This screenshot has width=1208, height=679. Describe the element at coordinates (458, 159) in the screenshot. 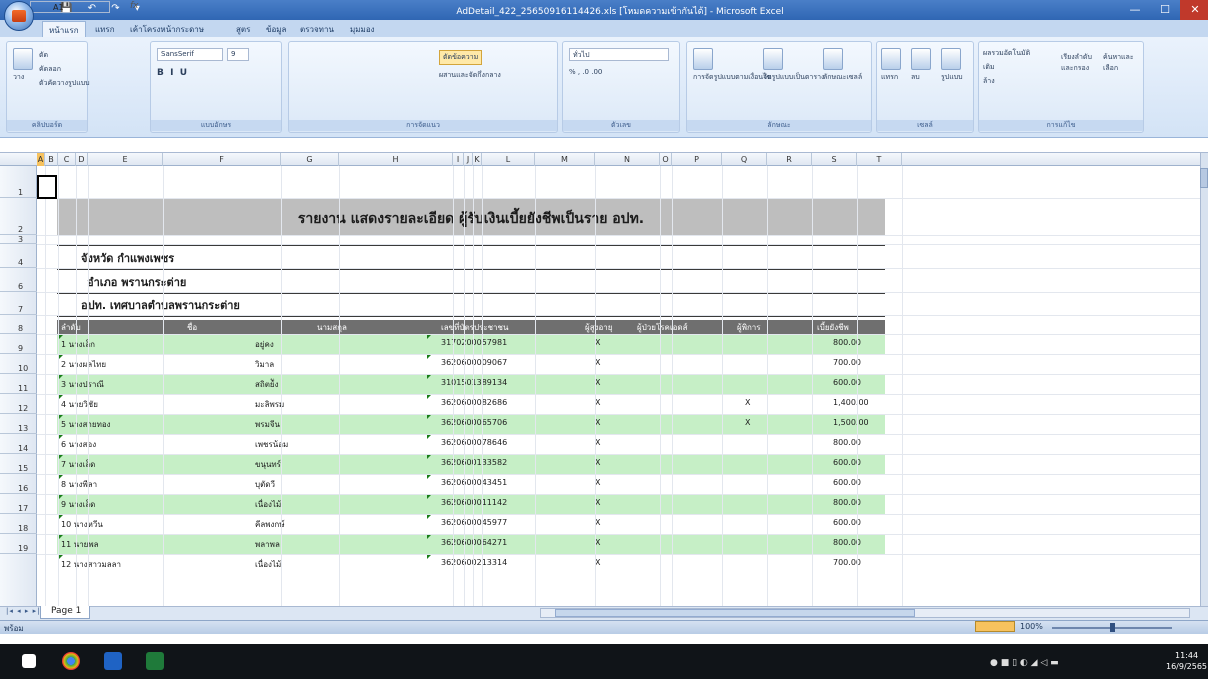

I see `column-header: I` at that location.